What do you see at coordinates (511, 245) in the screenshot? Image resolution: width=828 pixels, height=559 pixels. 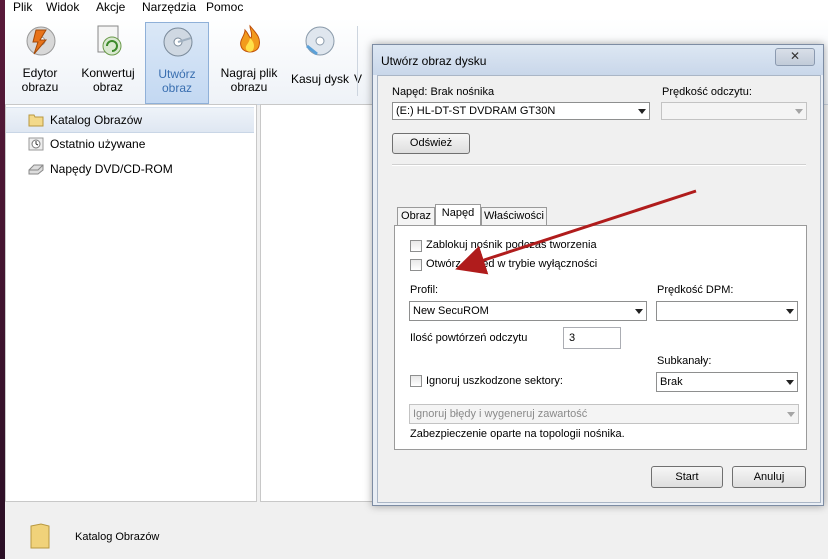 I see `lock-media-label: Zablokuj nośnik podczas tworzenia` at bounding box center [511, 245].